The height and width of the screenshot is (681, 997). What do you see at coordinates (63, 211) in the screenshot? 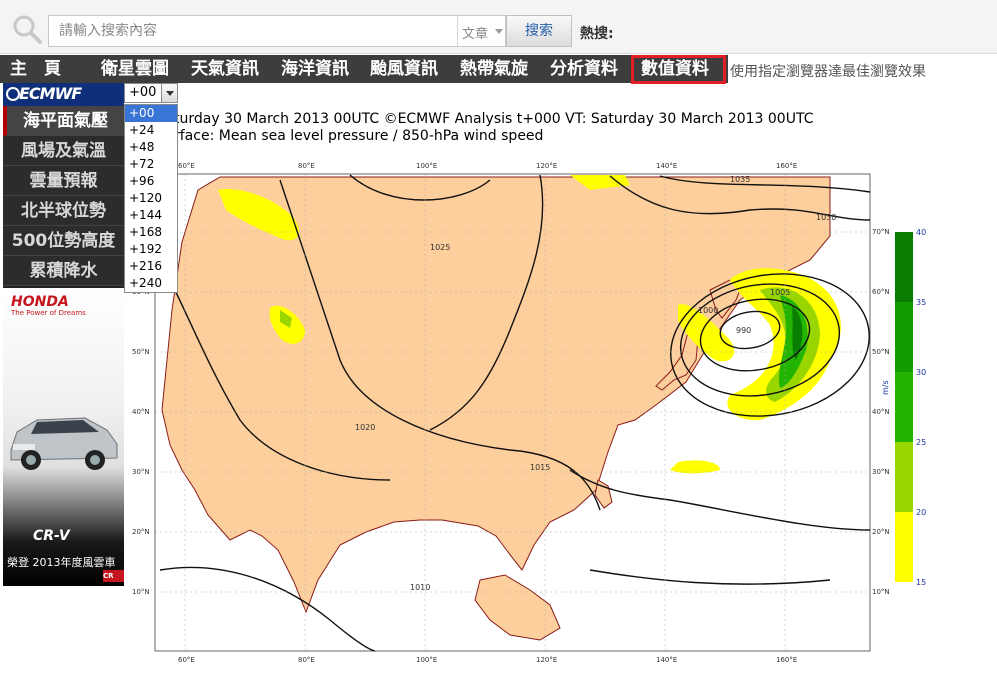
I see `sidebar-item-nh-geopotential: 北半球位勢` at bounding box center [63, 211].